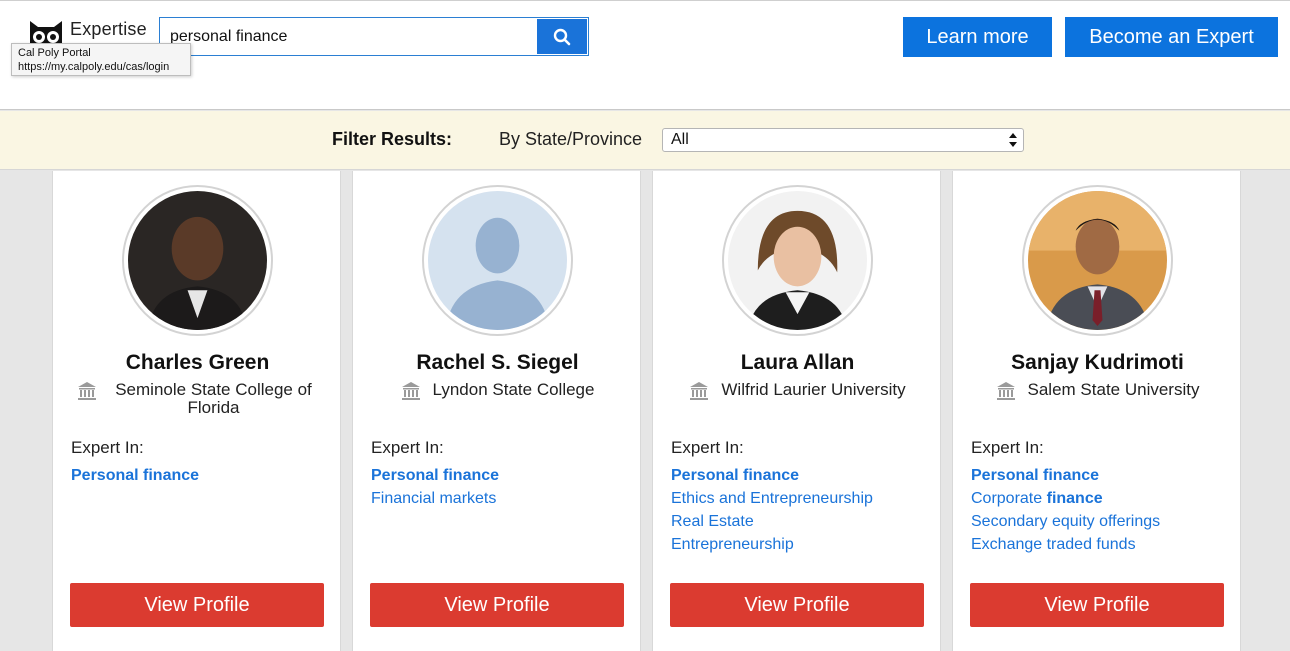 This screenshot has width=1290, height=651. Describe the element at coordinates (1101, 521) in the screenshot. I see `topic-link: Secondary equity offerings` at that location.